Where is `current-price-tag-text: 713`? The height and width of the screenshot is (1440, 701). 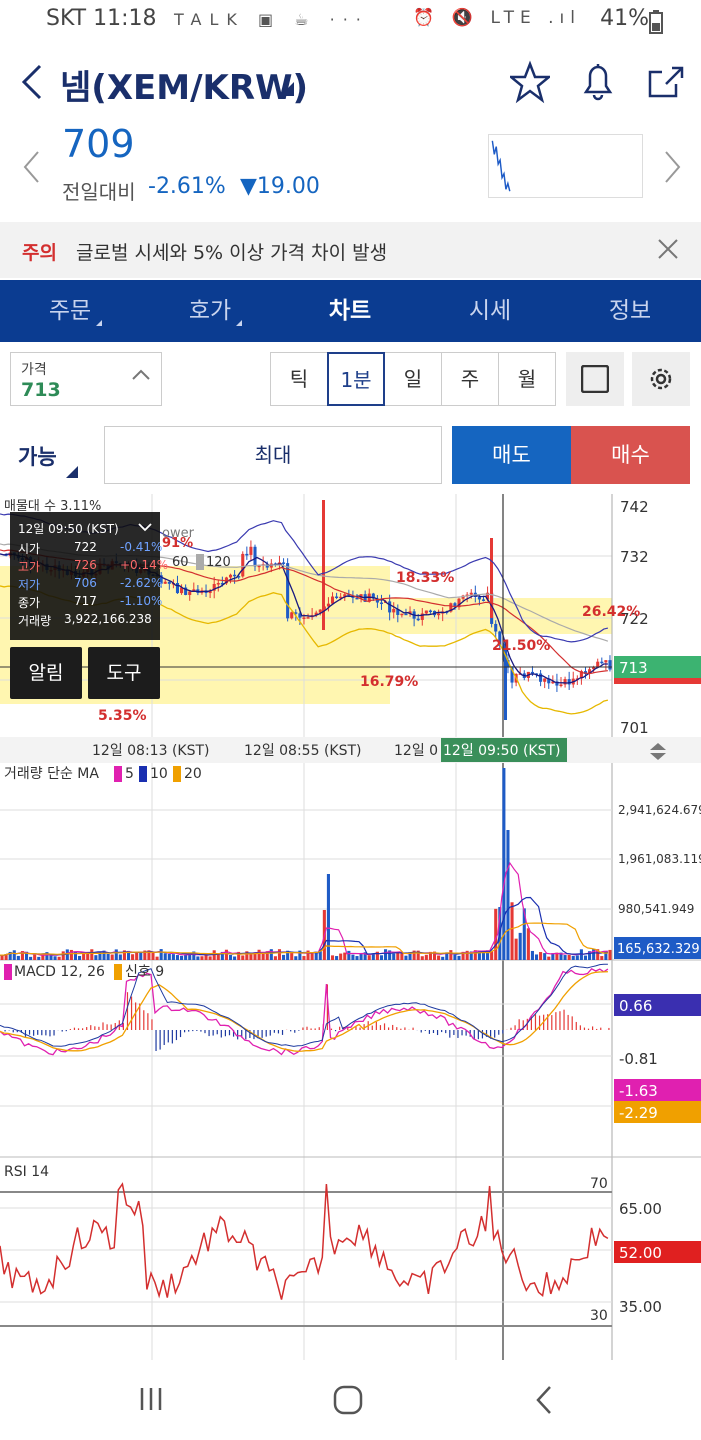
current-price-tag-text: 713 is located at coordinates (633, 668).